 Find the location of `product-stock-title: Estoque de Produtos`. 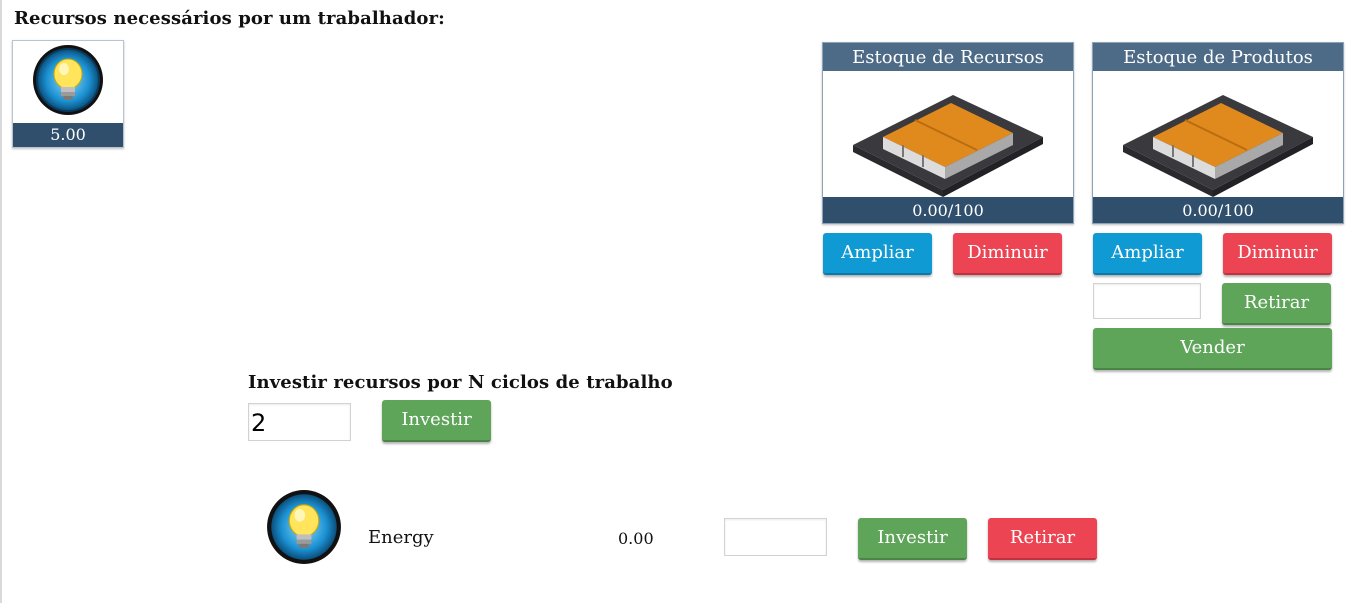

product-stock-title: Estoque de Produtos is located at coordinates (1218, 57).